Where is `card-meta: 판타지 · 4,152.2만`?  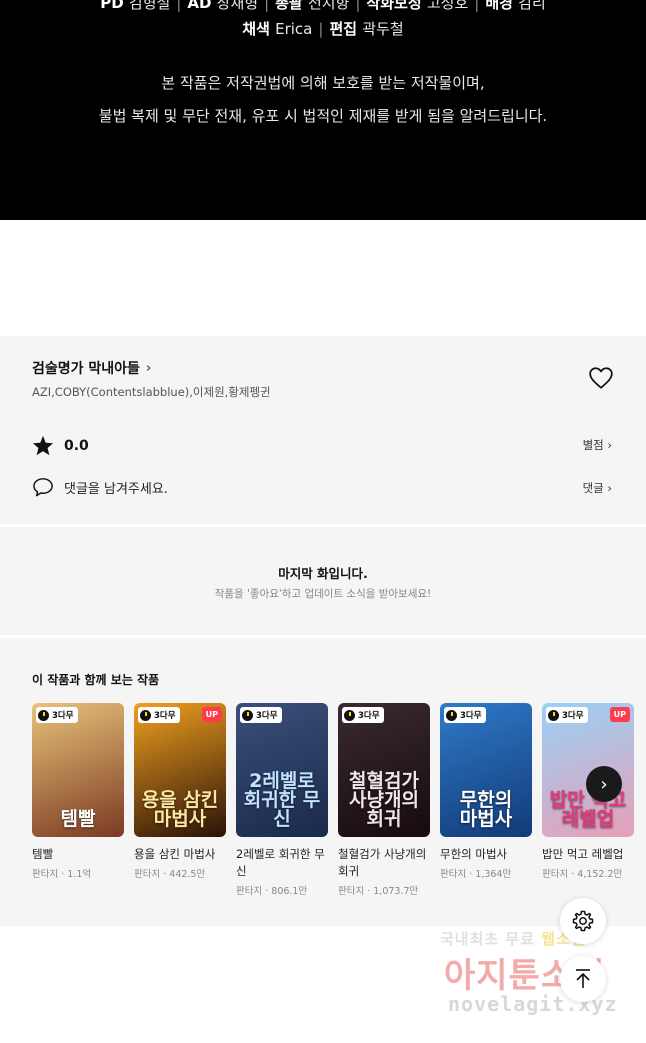 card-meta: 판타지 · 4,152.2만 is located at coordinates (582, 874).